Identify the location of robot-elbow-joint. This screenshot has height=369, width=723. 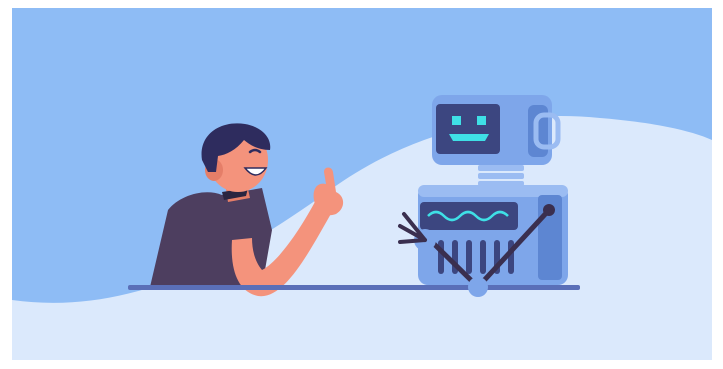
(478, 287).